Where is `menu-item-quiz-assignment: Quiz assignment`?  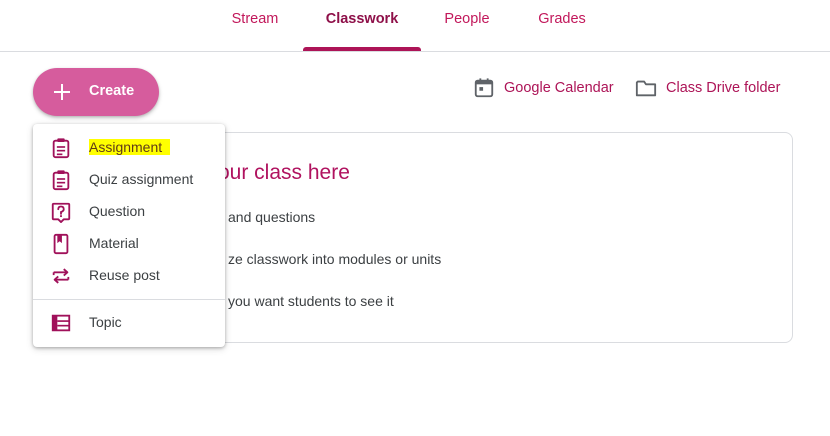 menu-item-quiz-assignment: Quiz assignment is located at coordinates (129, 179).